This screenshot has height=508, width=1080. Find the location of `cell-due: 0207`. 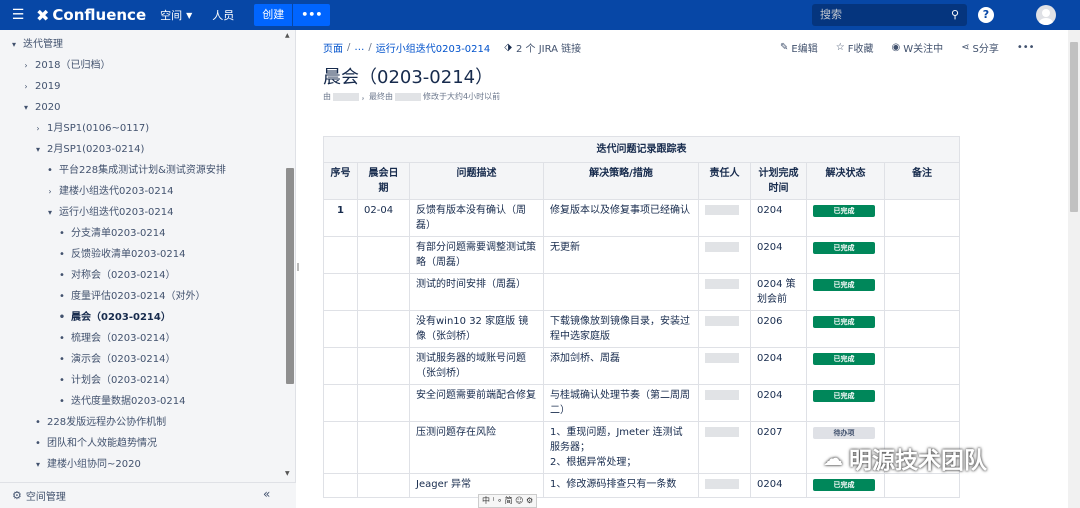

cell-due: 0207 is located at coordinates (778, 447).